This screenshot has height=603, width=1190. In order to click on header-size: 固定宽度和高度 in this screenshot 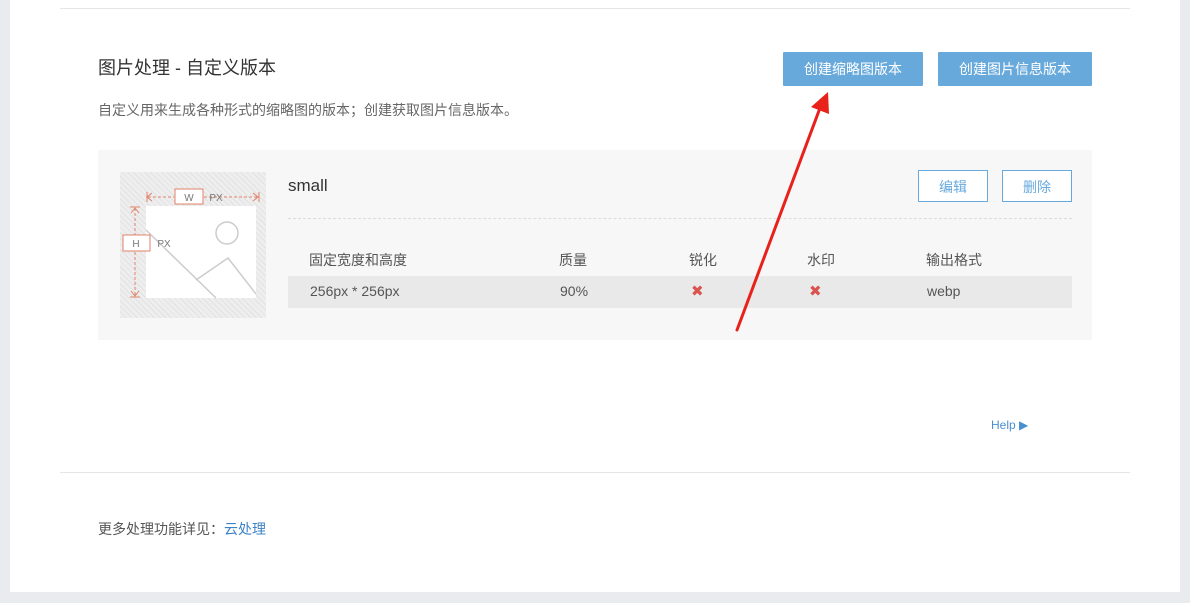, I will do `click(358, 260)`.